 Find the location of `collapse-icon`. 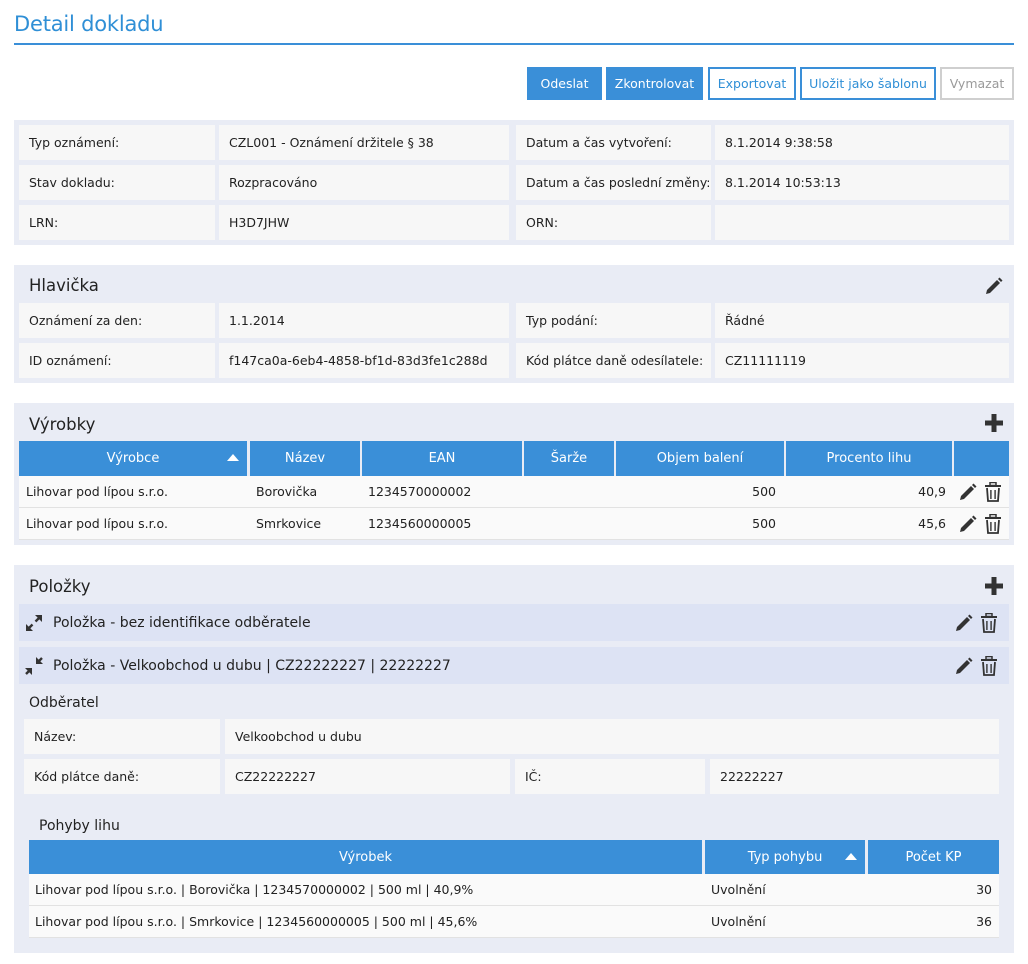

collapse-icon is located at coordinates (34, 666).